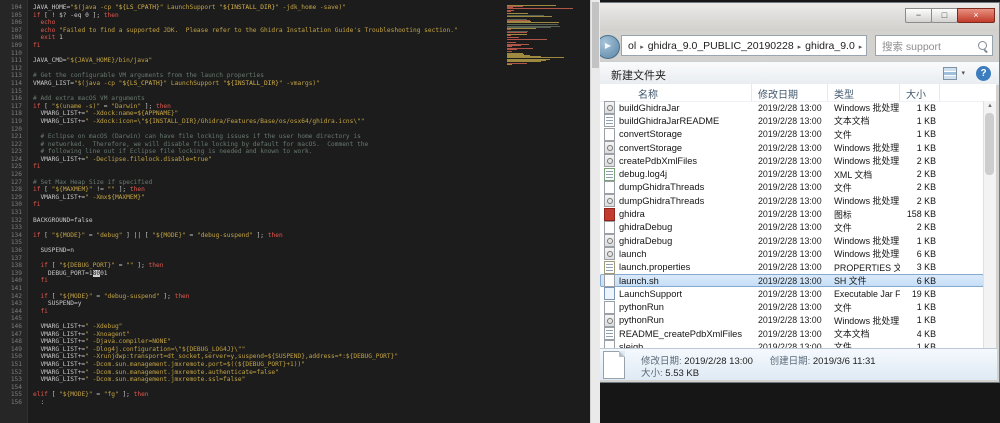 The width and height of the screenshot is (1000, 423). I want to click on file-row: dumpGhidraThreads 2019/2/28 13:00 文件 2 KB, so click(792, 187).